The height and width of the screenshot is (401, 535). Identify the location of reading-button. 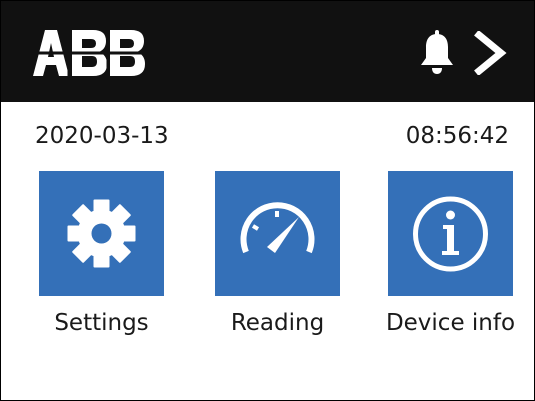
(277, 233).